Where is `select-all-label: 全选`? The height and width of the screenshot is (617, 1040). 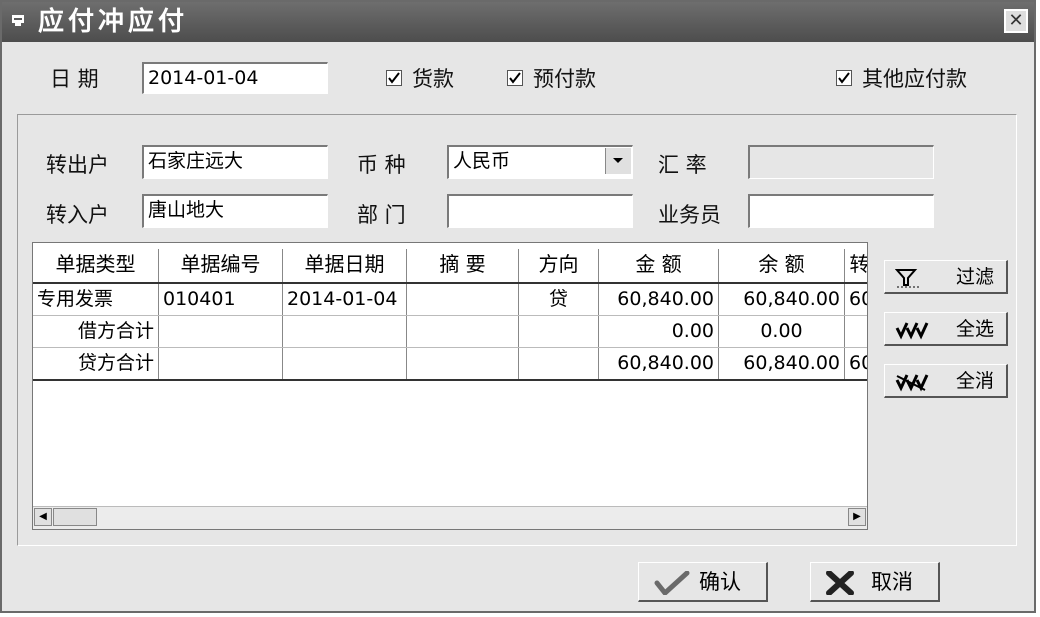
select-all-label: 全选 is located at coordinates (974, 329).